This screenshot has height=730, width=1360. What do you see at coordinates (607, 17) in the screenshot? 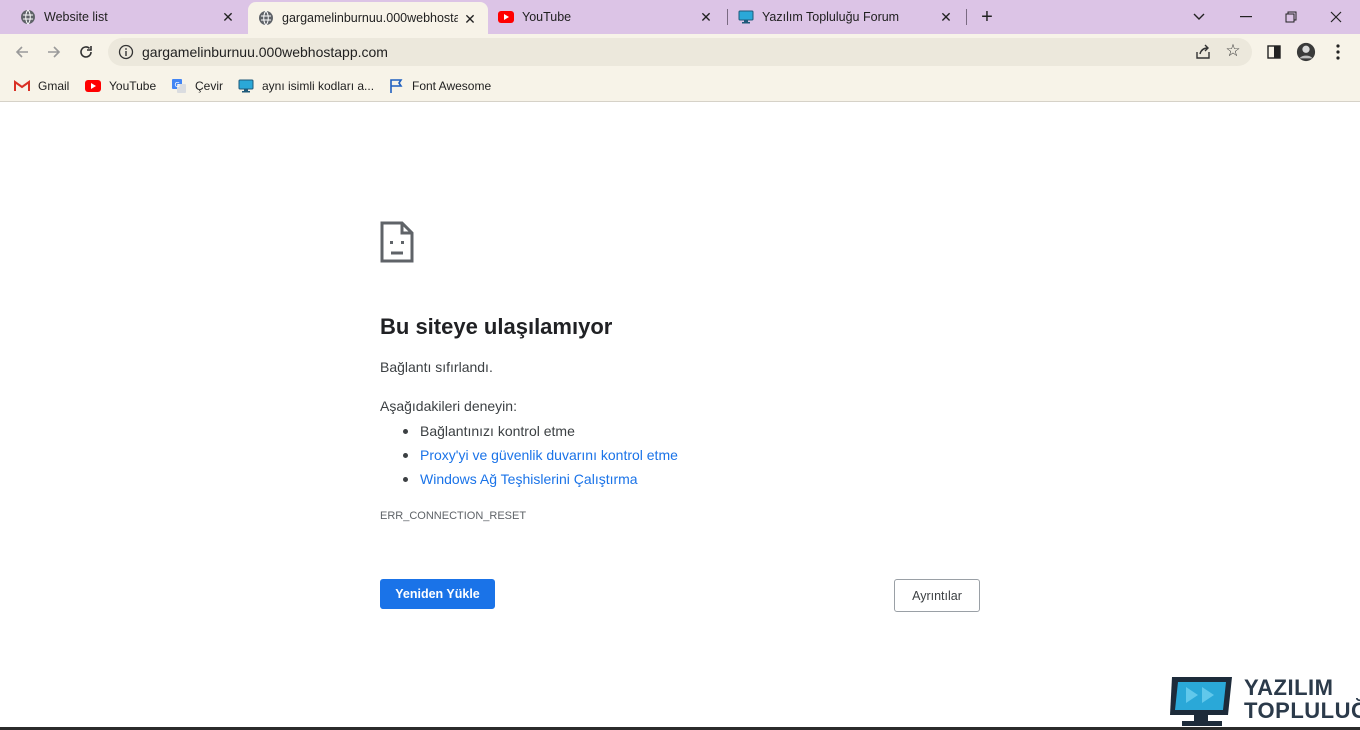
I see `tab-youtube: YouTube ✕` at bounding box center [607, 17].